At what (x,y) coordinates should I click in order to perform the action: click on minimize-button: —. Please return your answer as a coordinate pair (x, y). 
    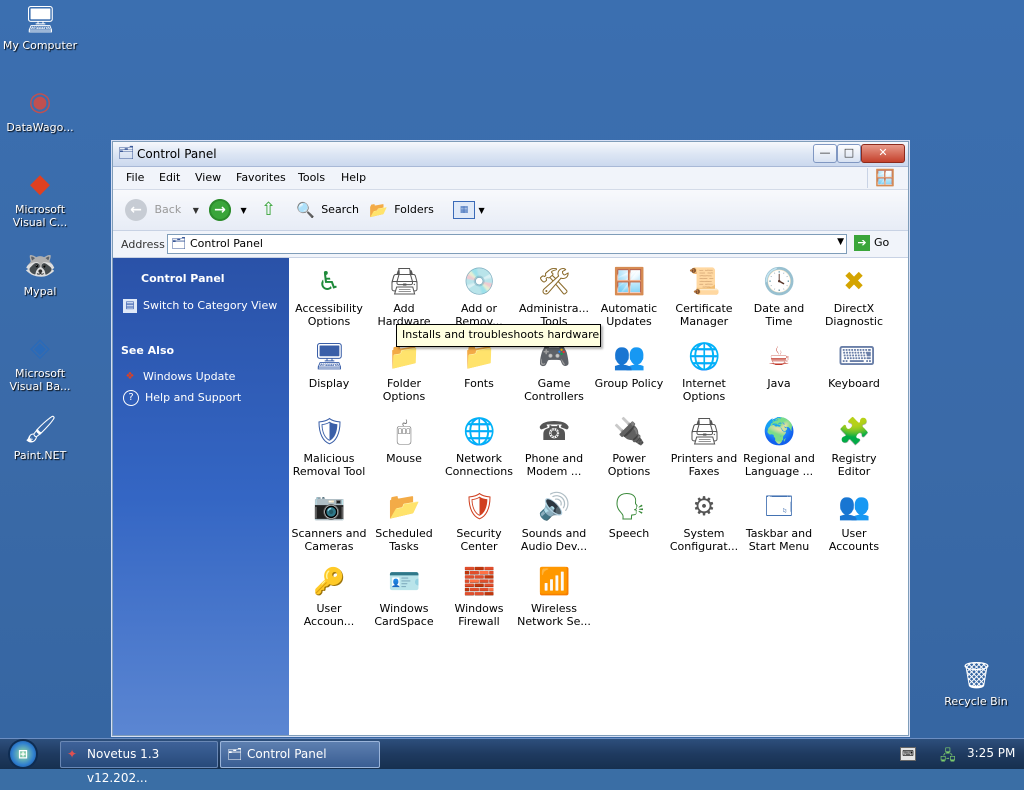
    Looking at the image, I should click on (825, 153).